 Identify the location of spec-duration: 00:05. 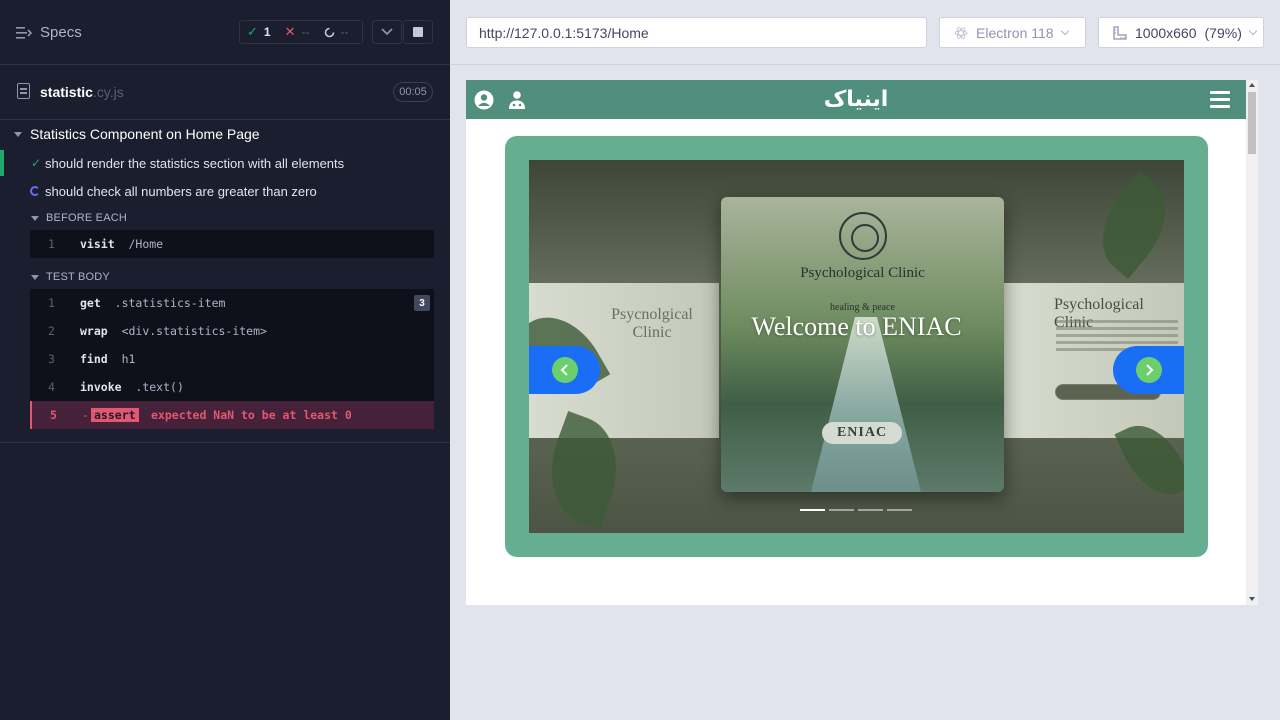
(413, 92).